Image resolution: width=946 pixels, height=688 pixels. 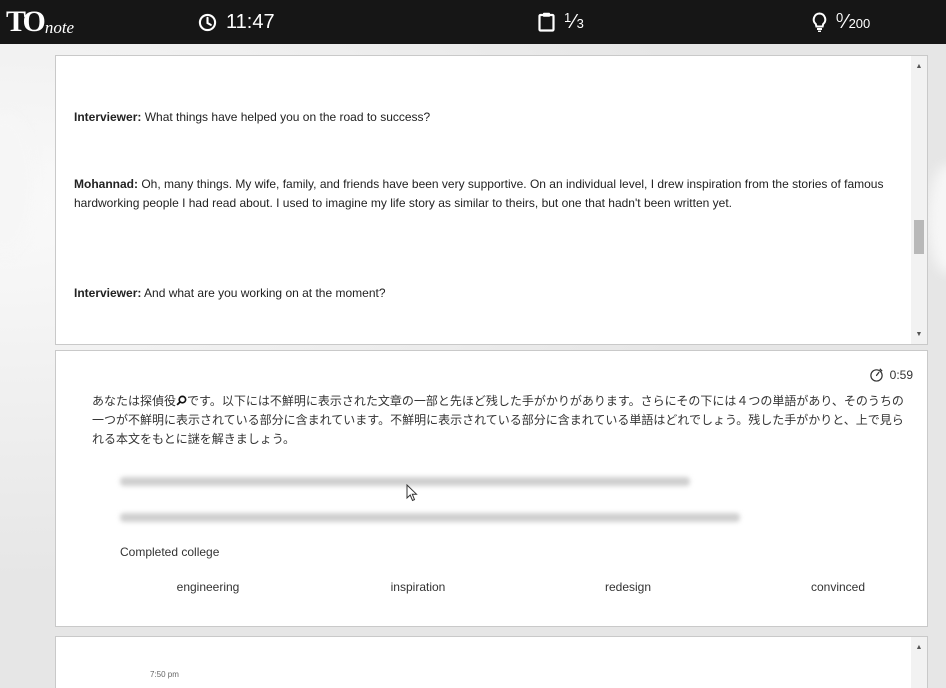 I want to click on score-fraction: 0 ⁄ 200, so click(x=853, y=21).